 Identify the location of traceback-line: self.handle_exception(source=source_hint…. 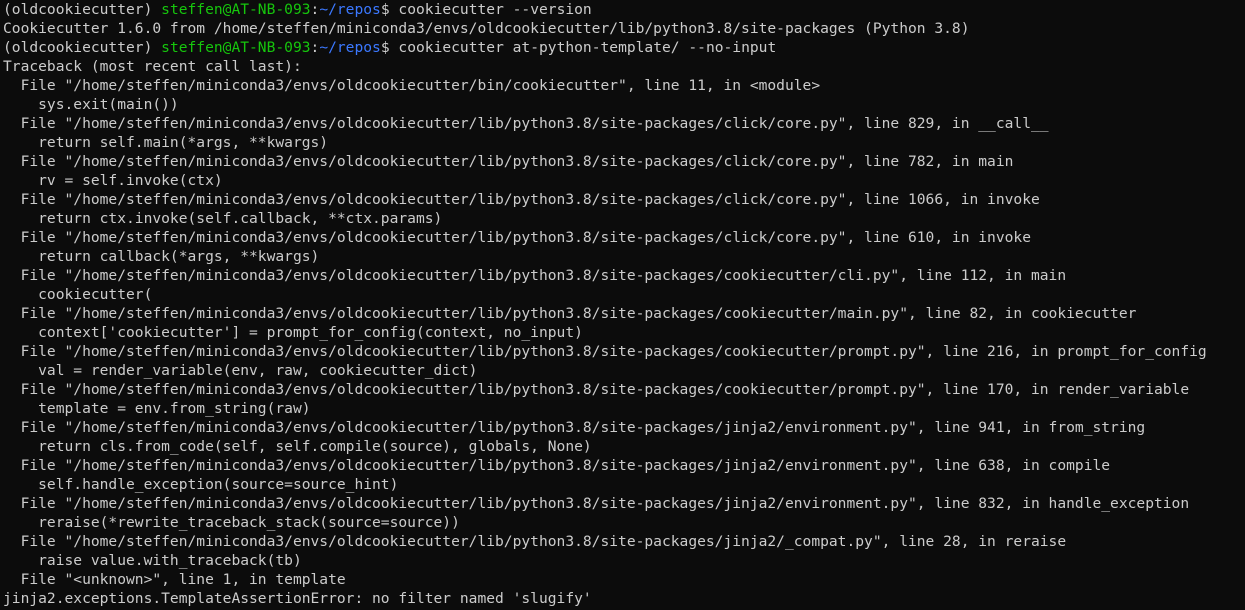
(201, 484).